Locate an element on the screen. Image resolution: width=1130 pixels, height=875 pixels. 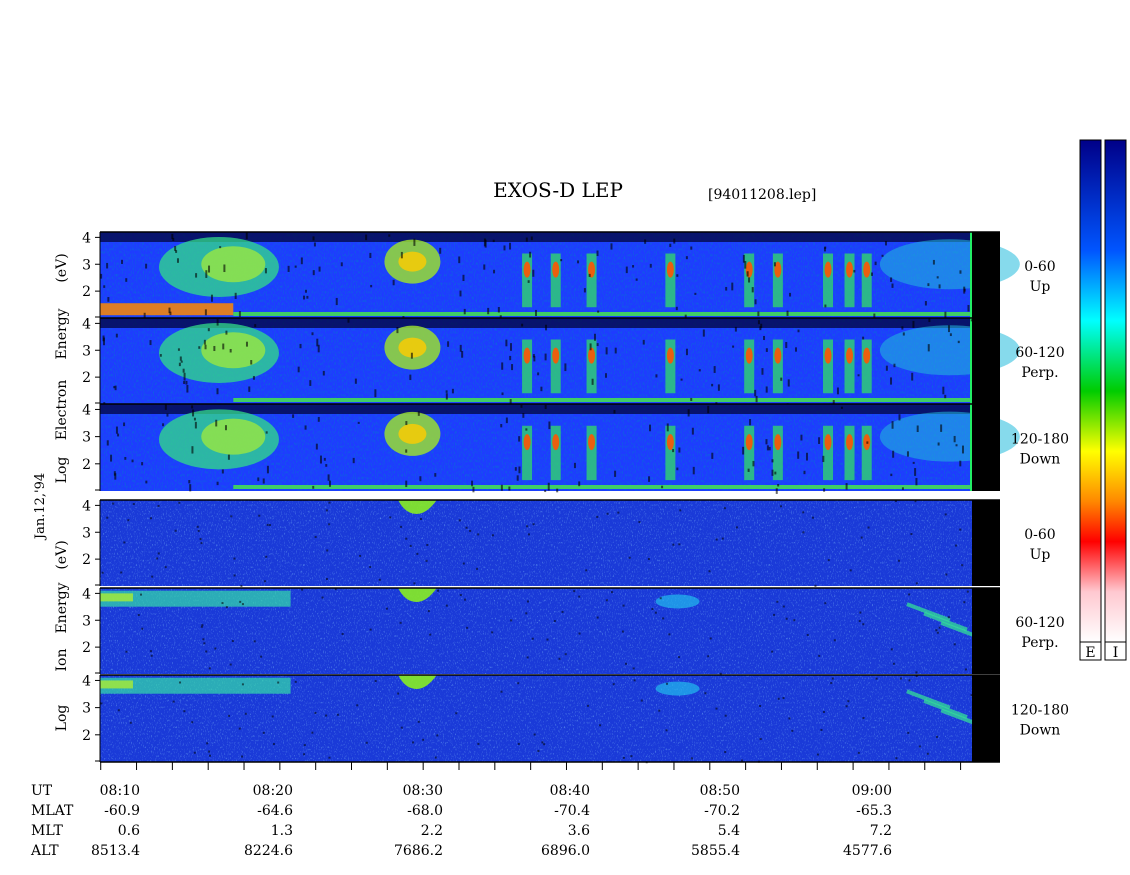
colorbar-label: E is located at coordinates (1090, 653).